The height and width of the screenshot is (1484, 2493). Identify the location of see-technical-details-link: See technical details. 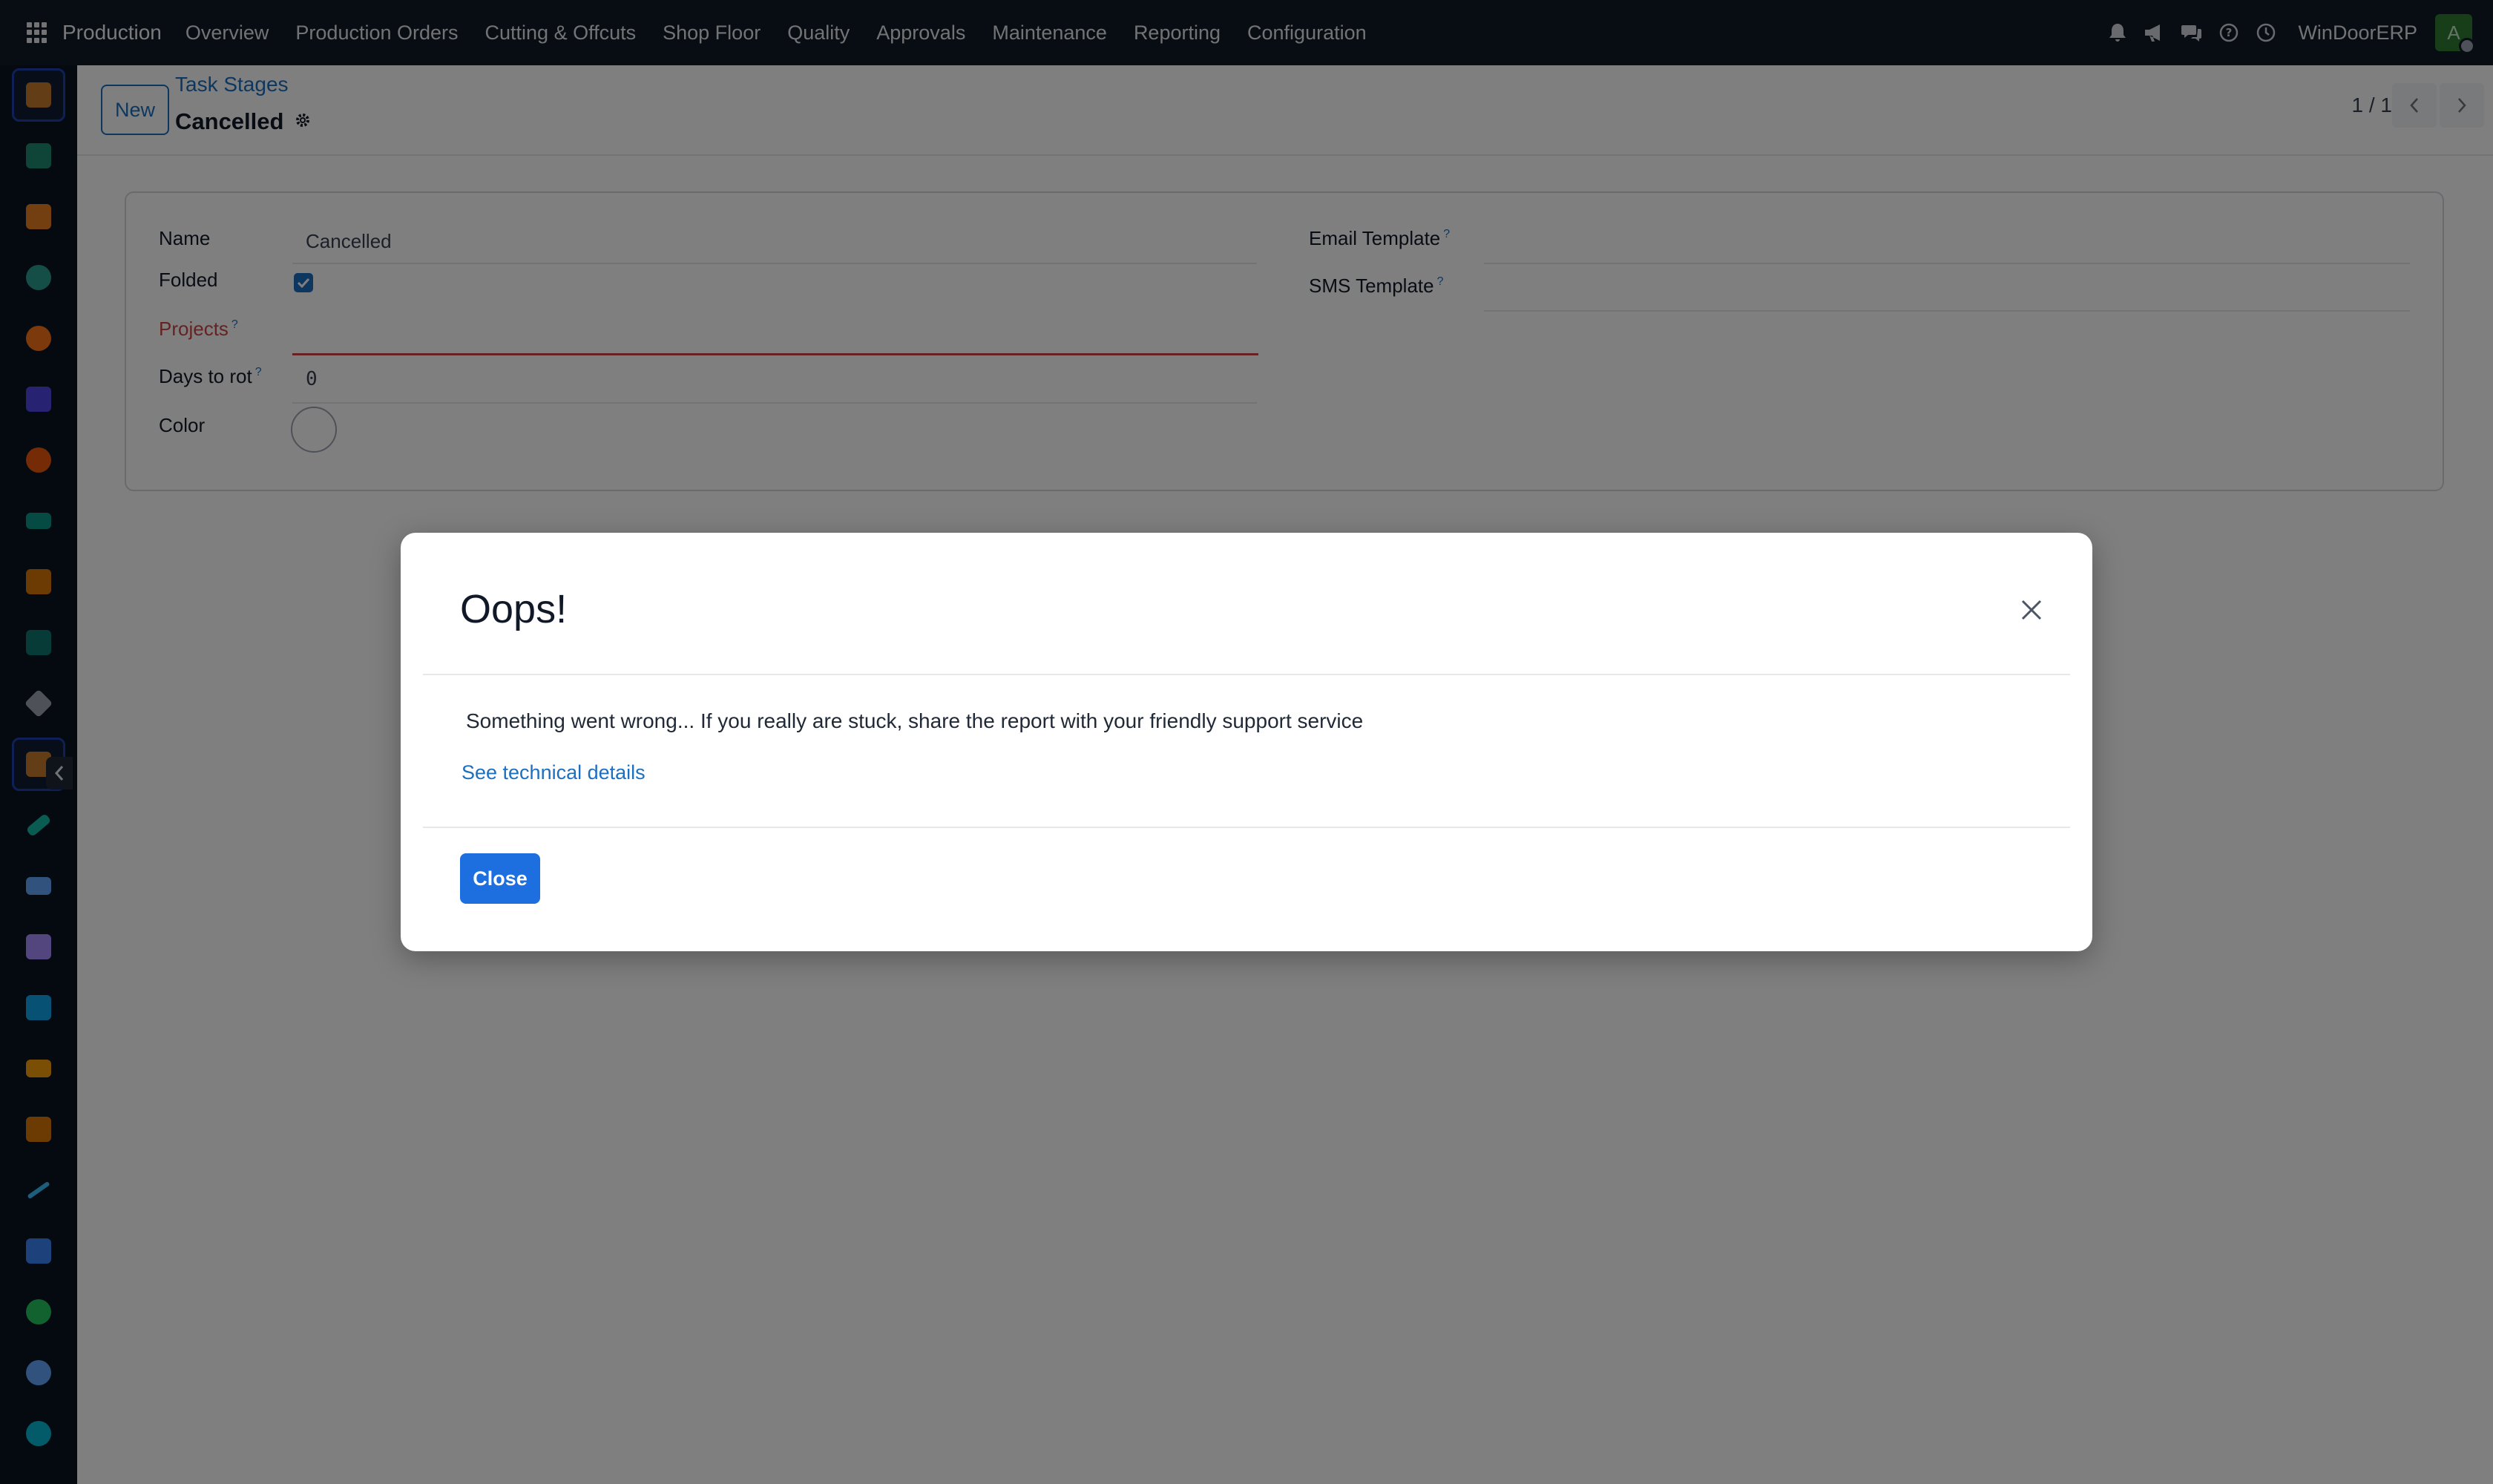
(554, 772).